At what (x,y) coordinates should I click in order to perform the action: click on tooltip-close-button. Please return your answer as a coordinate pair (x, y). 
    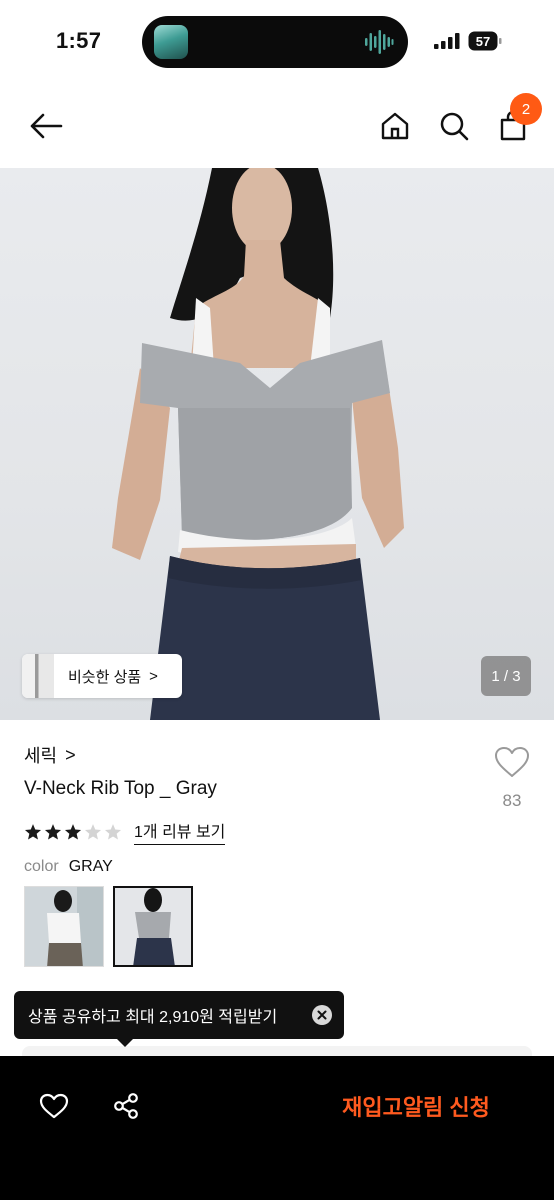
    Looking at the image, I should click on (322, 1015).